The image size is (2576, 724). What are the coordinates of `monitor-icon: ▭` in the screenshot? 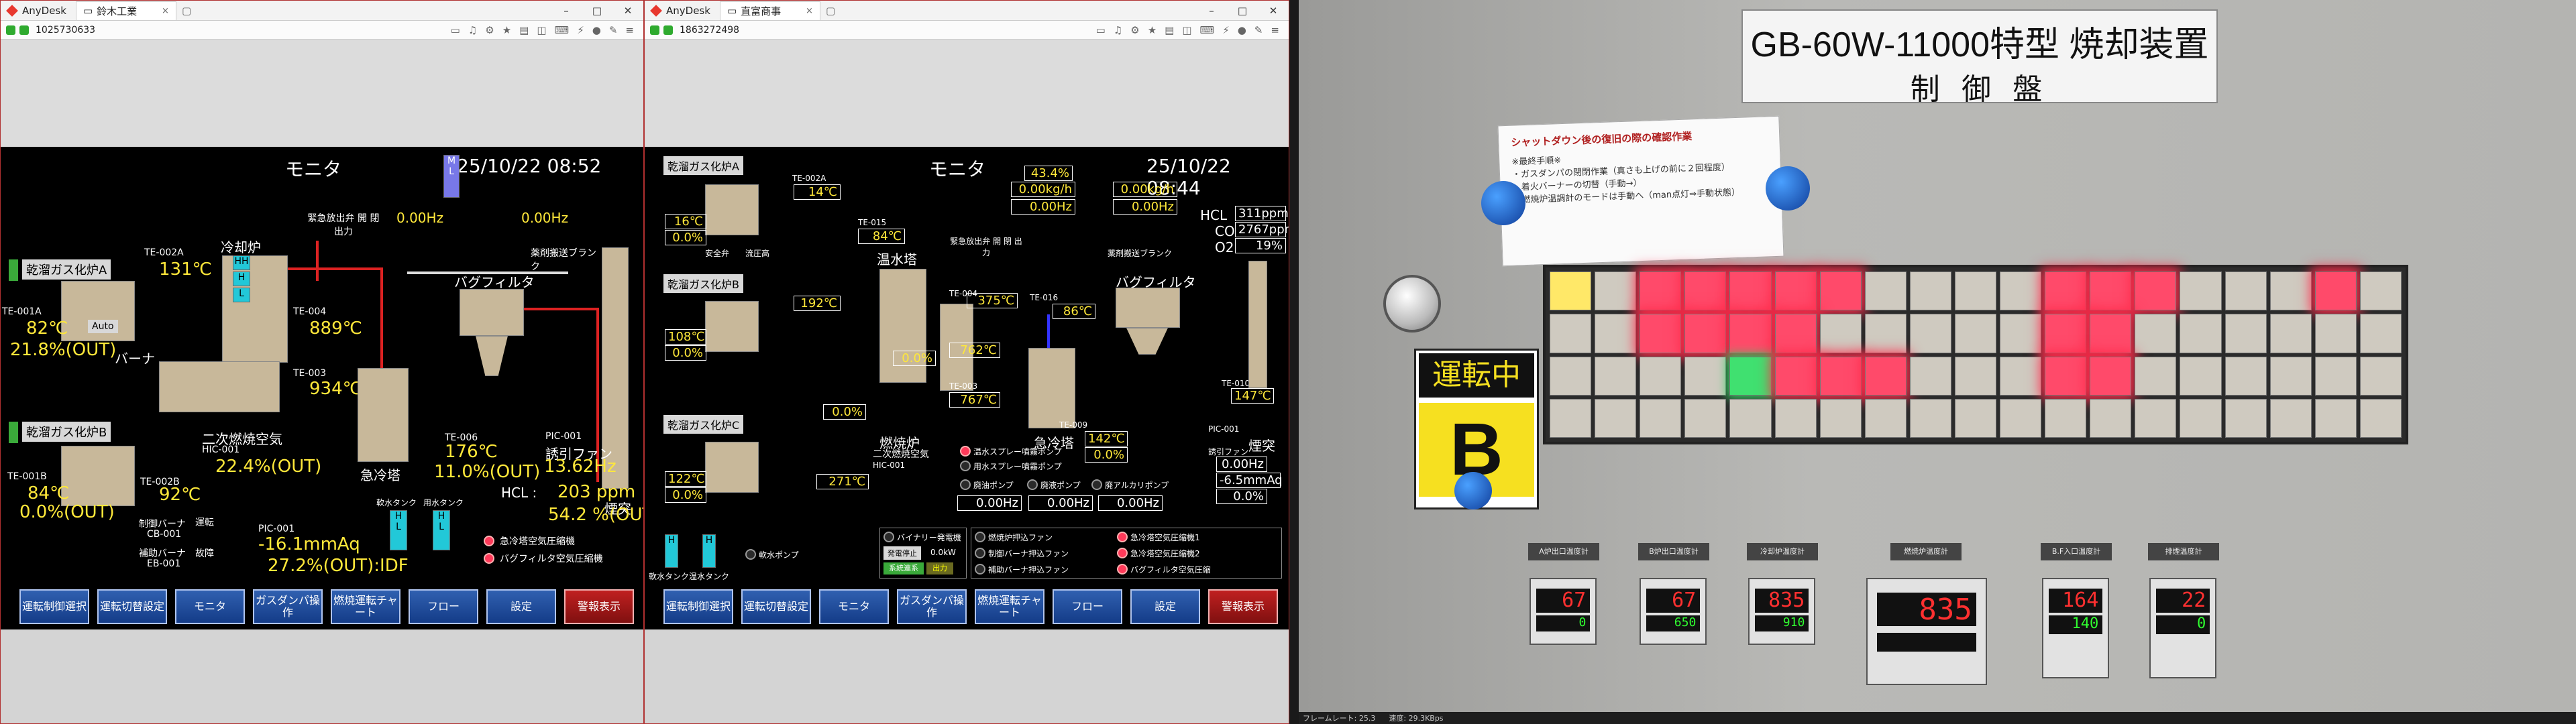 It's located at (88, 11).